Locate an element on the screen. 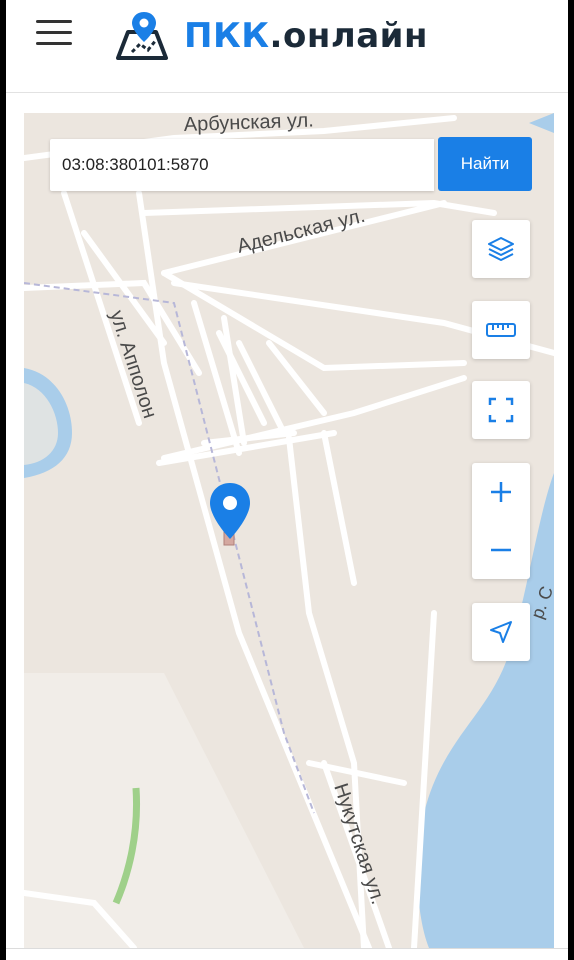 The width and height of the screenshot is (574, 960). locate-icon is located at coordinates (501, 632).